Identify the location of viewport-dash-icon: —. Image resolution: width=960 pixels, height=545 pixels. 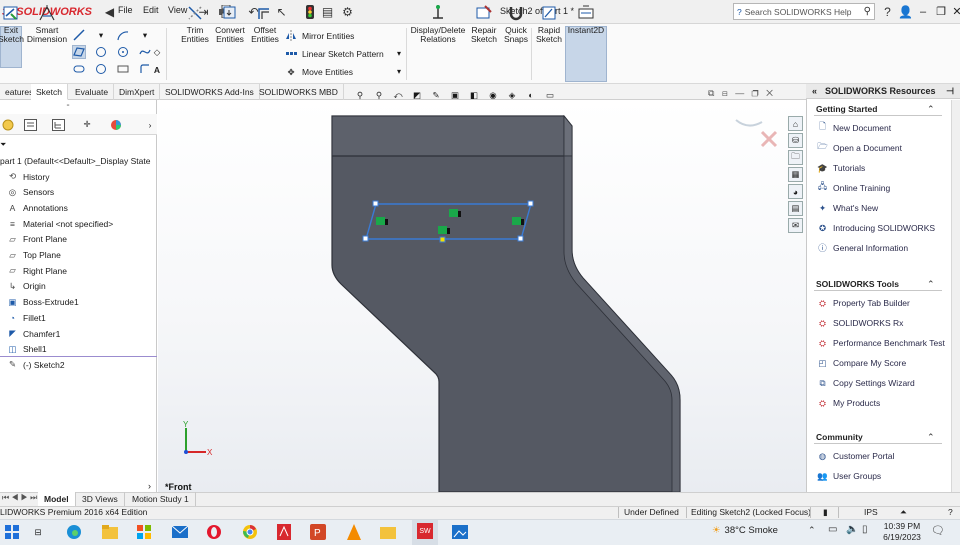
(739, 93).